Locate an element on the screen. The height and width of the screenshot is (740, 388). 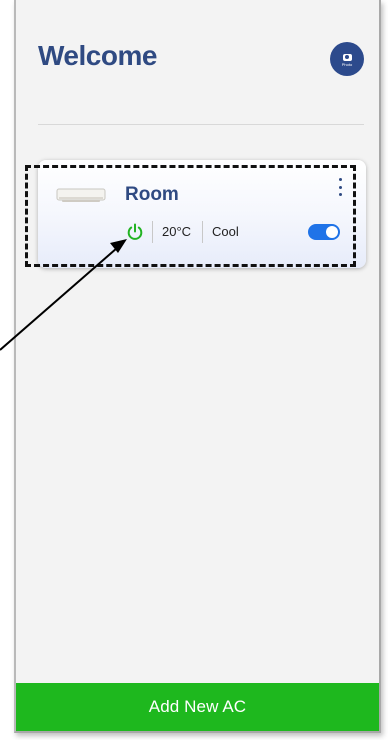
camera-icon is located at coordinates (347, 57).